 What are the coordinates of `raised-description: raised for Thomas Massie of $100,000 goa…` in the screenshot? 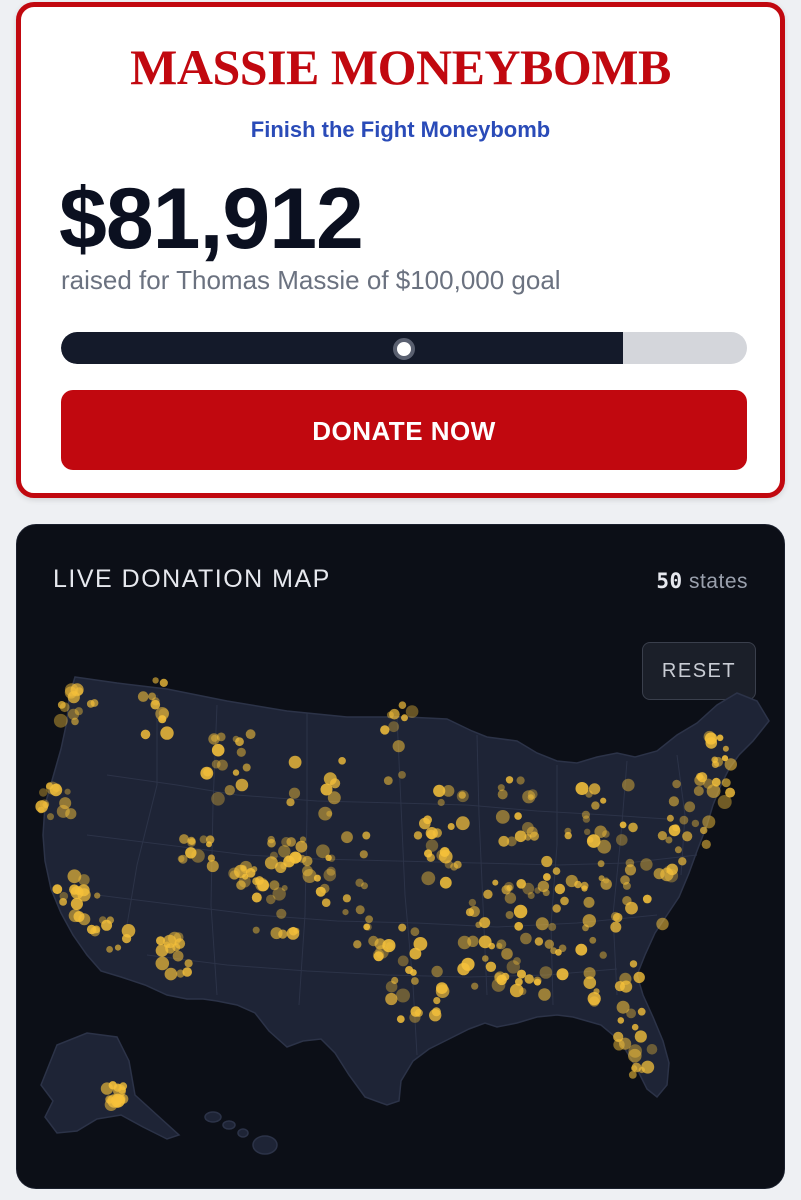 It's located at (311, 280).